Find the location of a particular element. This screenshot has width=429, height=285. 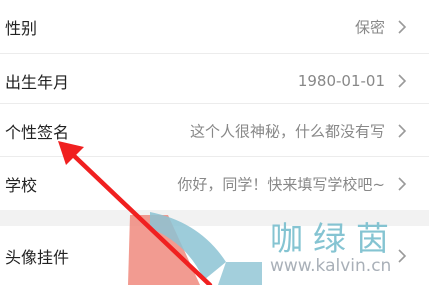

birth-date-label: 出生年月 is located at coordinates (37, 82).